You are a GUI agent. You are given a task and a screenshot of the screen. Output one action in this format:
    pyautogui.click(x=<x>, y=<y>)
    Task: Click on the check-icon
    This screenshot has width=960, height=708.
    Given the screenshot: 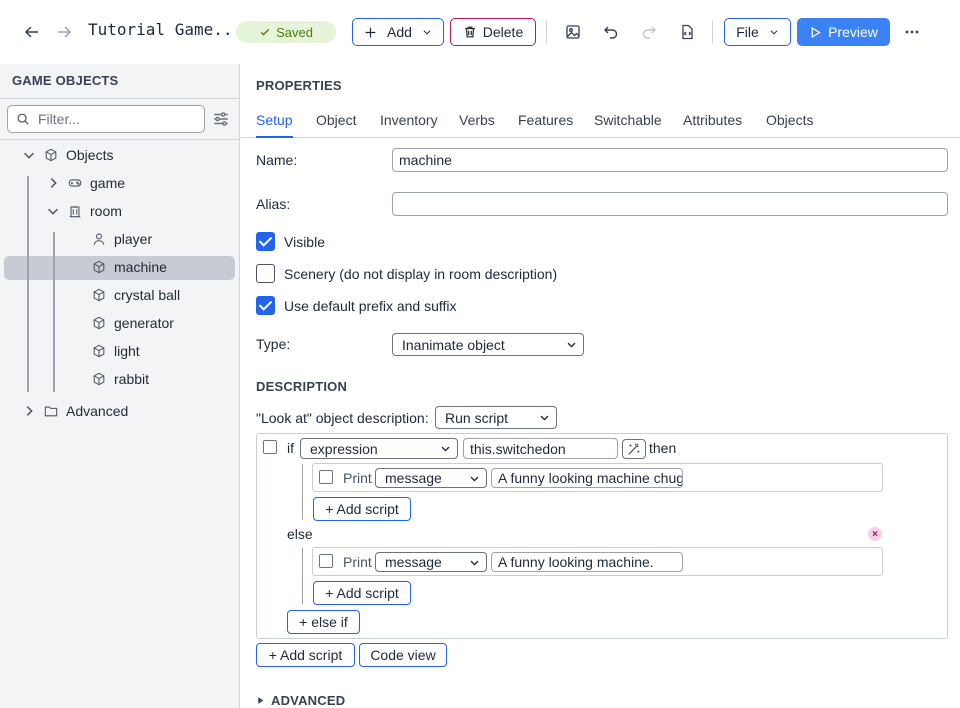 What is the action you would take?
    pyautogui.click(x=265, y=32)
    